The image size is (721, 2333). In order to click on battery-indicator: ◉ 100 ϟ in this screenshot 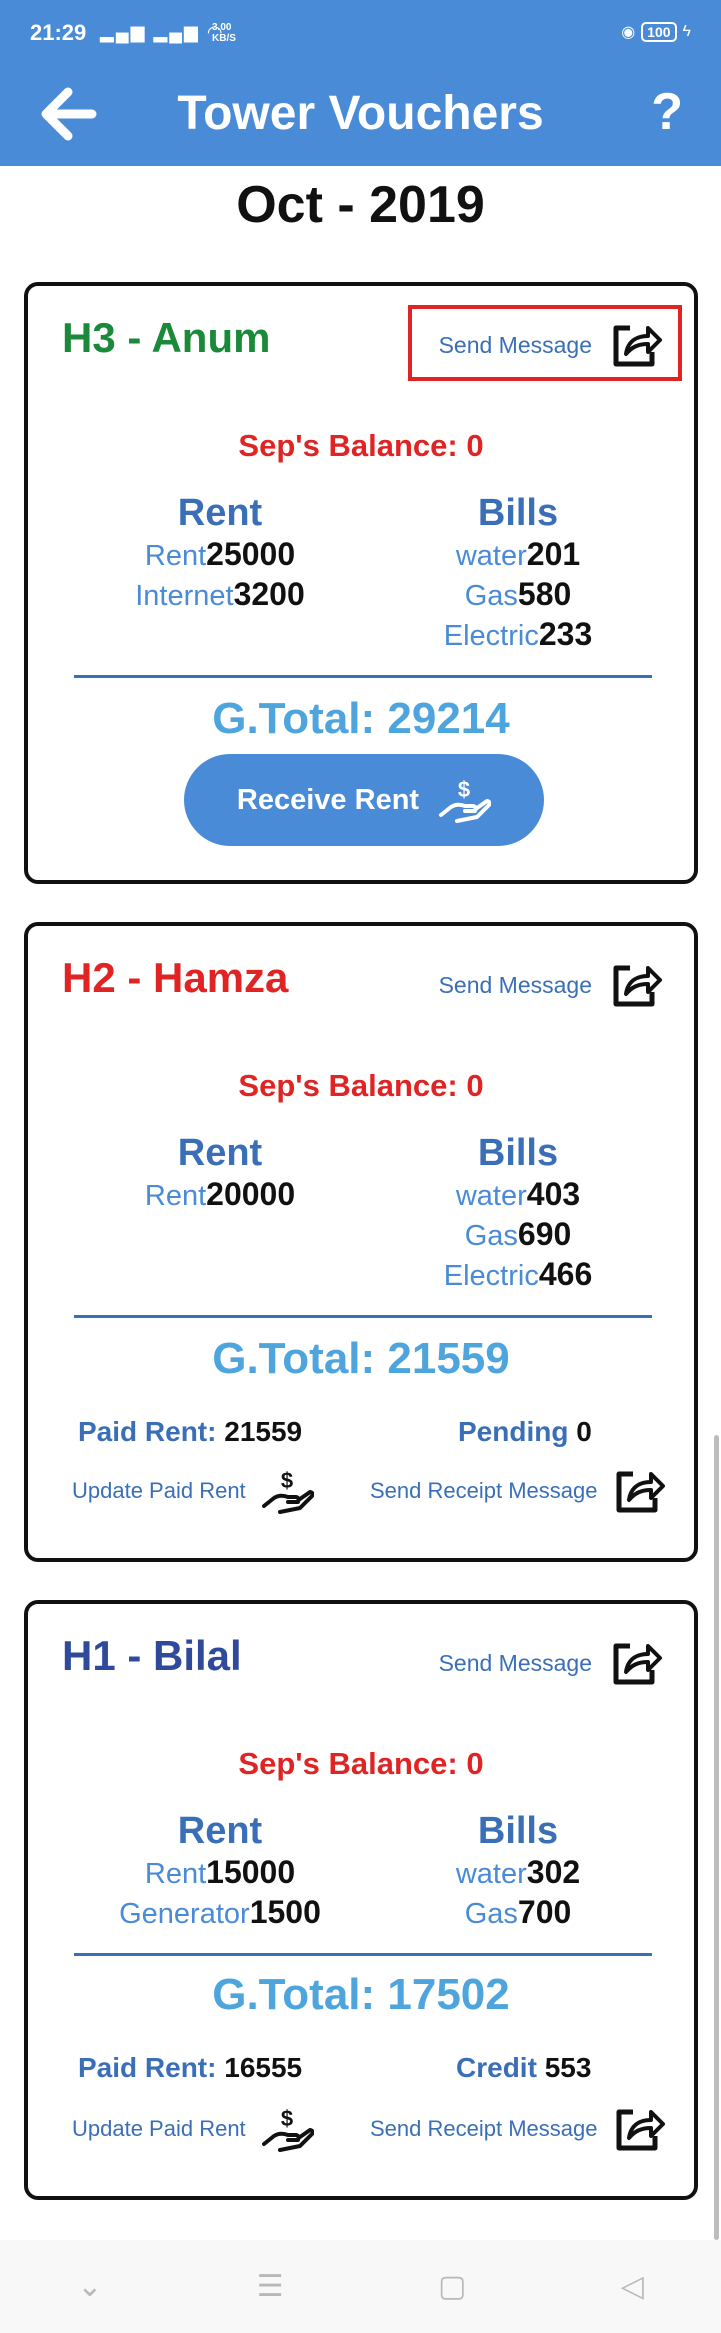, I will do `click(656, 32)`.